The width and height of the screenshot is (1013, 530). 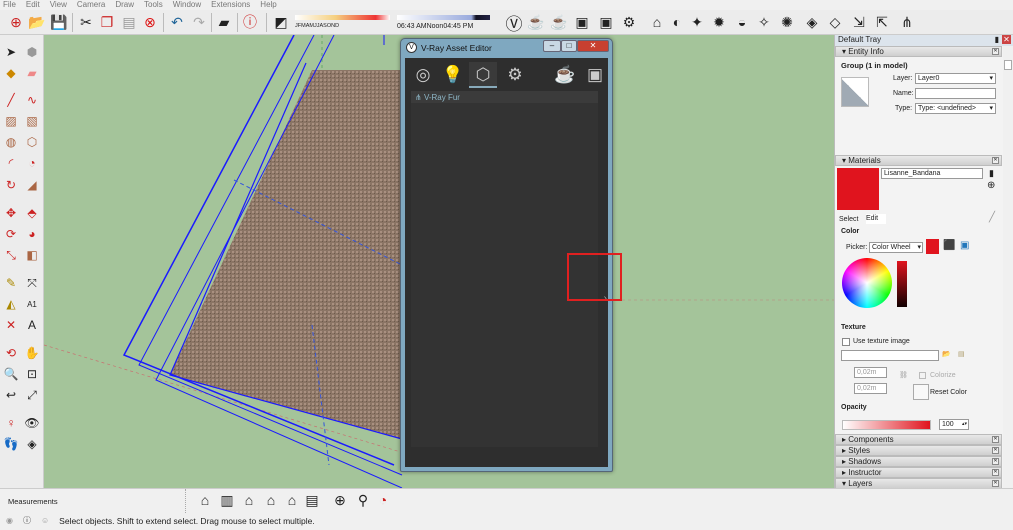 I want to click on create-material-icon: ⊕, so click(x=991, y=185).